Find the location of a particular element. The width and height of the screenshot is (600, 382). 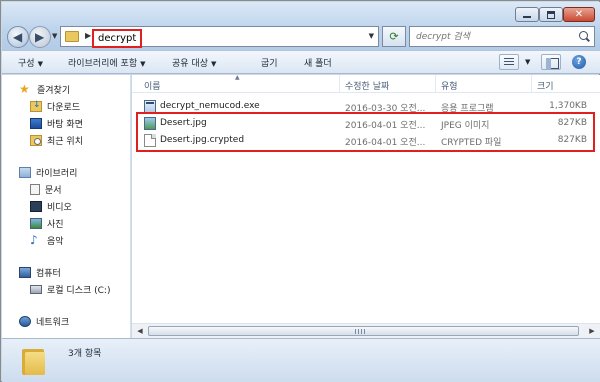

column-date-modified: 수정한 날짜 is located at coordinates (367, 85).